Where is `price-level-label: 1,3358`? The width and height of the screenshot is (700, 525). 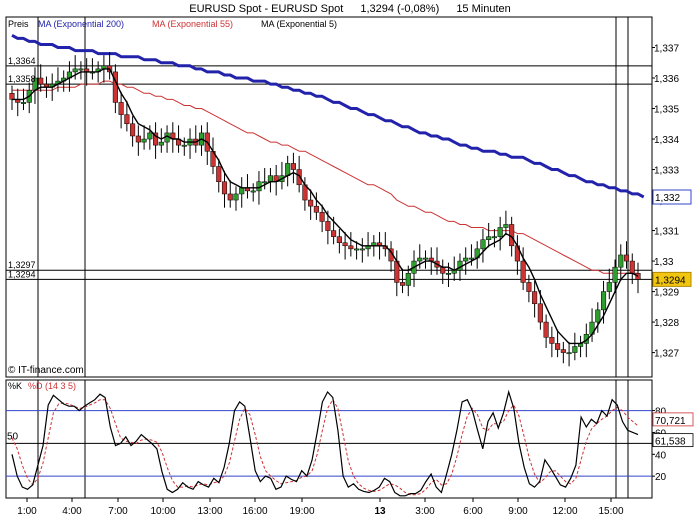 price-level-label: 1,3358 is located at coordinates (22, 79).